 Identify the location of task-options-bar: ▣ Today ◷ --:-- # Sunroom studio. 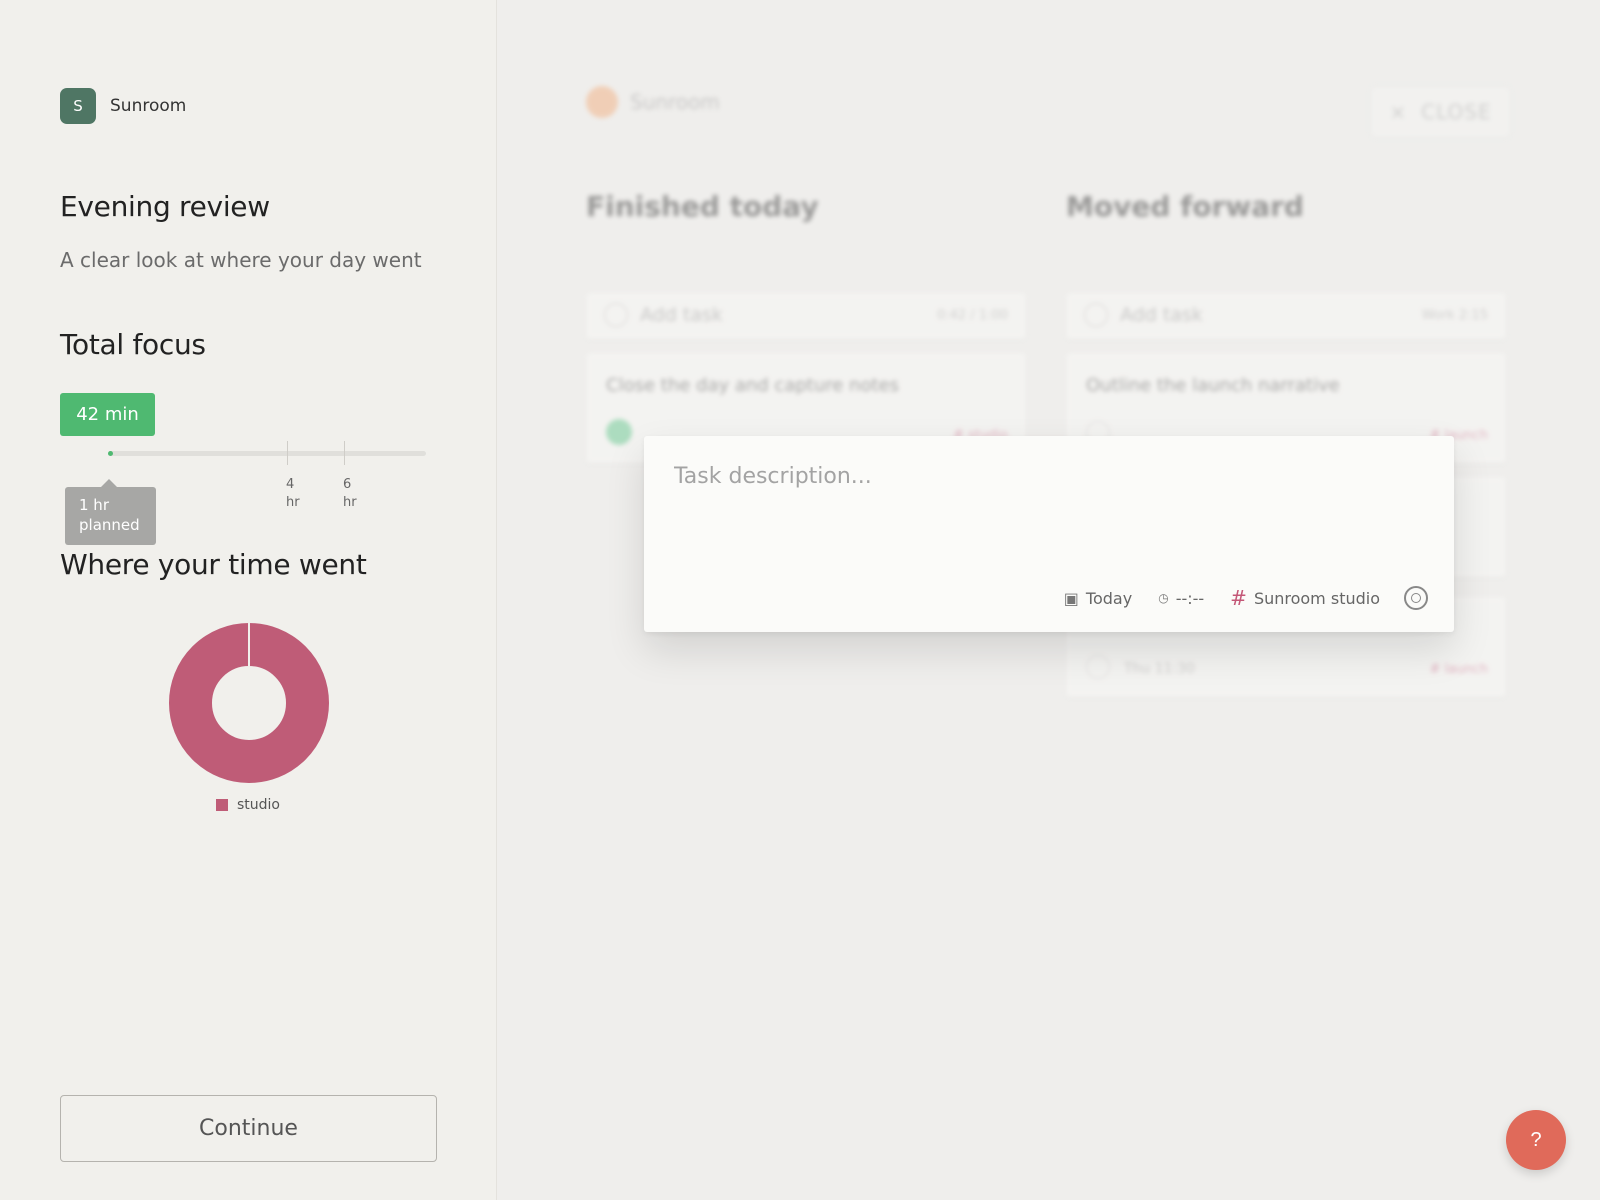
(1233, 598).